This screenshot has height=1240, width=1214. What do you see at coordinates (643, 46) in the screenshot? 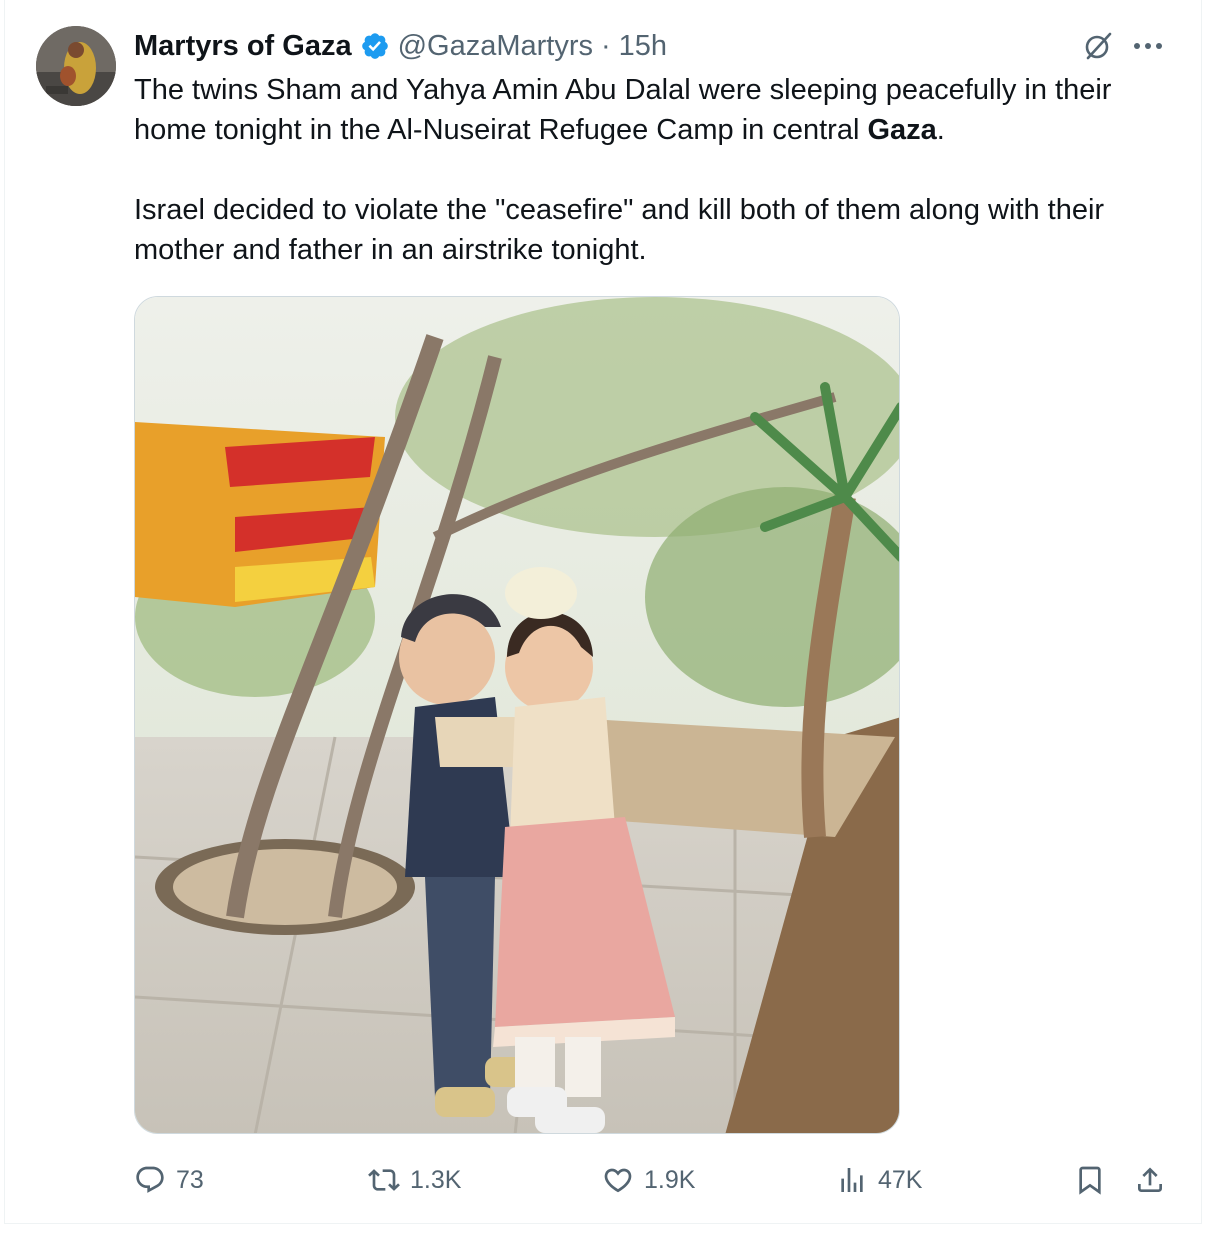
I see `tweet-time: 15h` at bounding box center [643, 46].